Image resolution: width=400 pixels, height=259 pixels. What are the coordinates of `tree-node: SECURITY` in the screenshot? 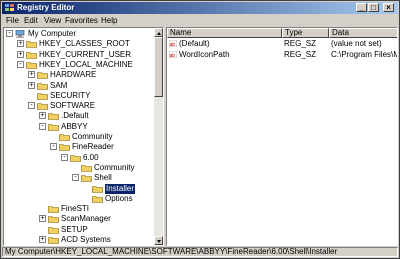 It's located at (79, 96).